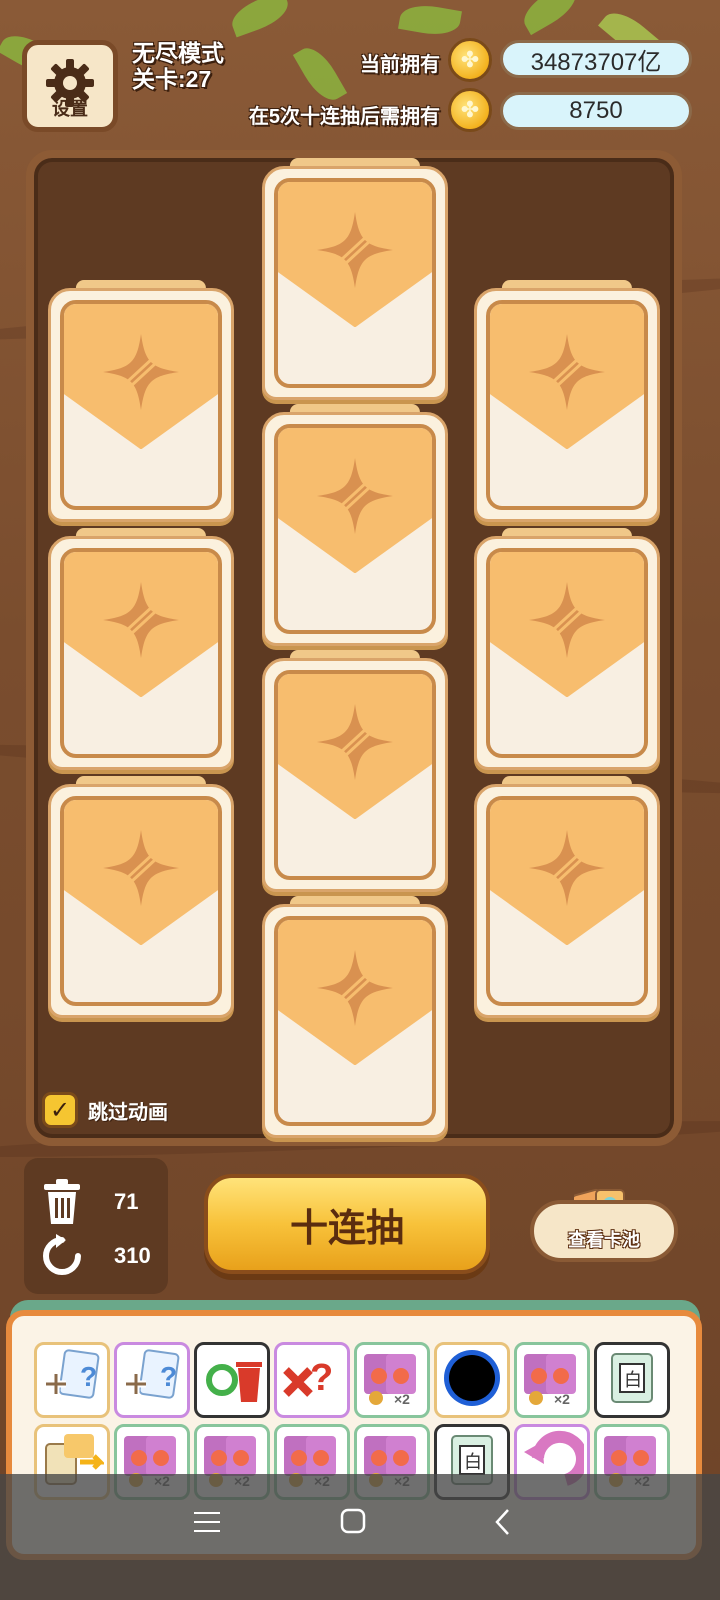  I want to click on home-icon, so click(353, 1521).